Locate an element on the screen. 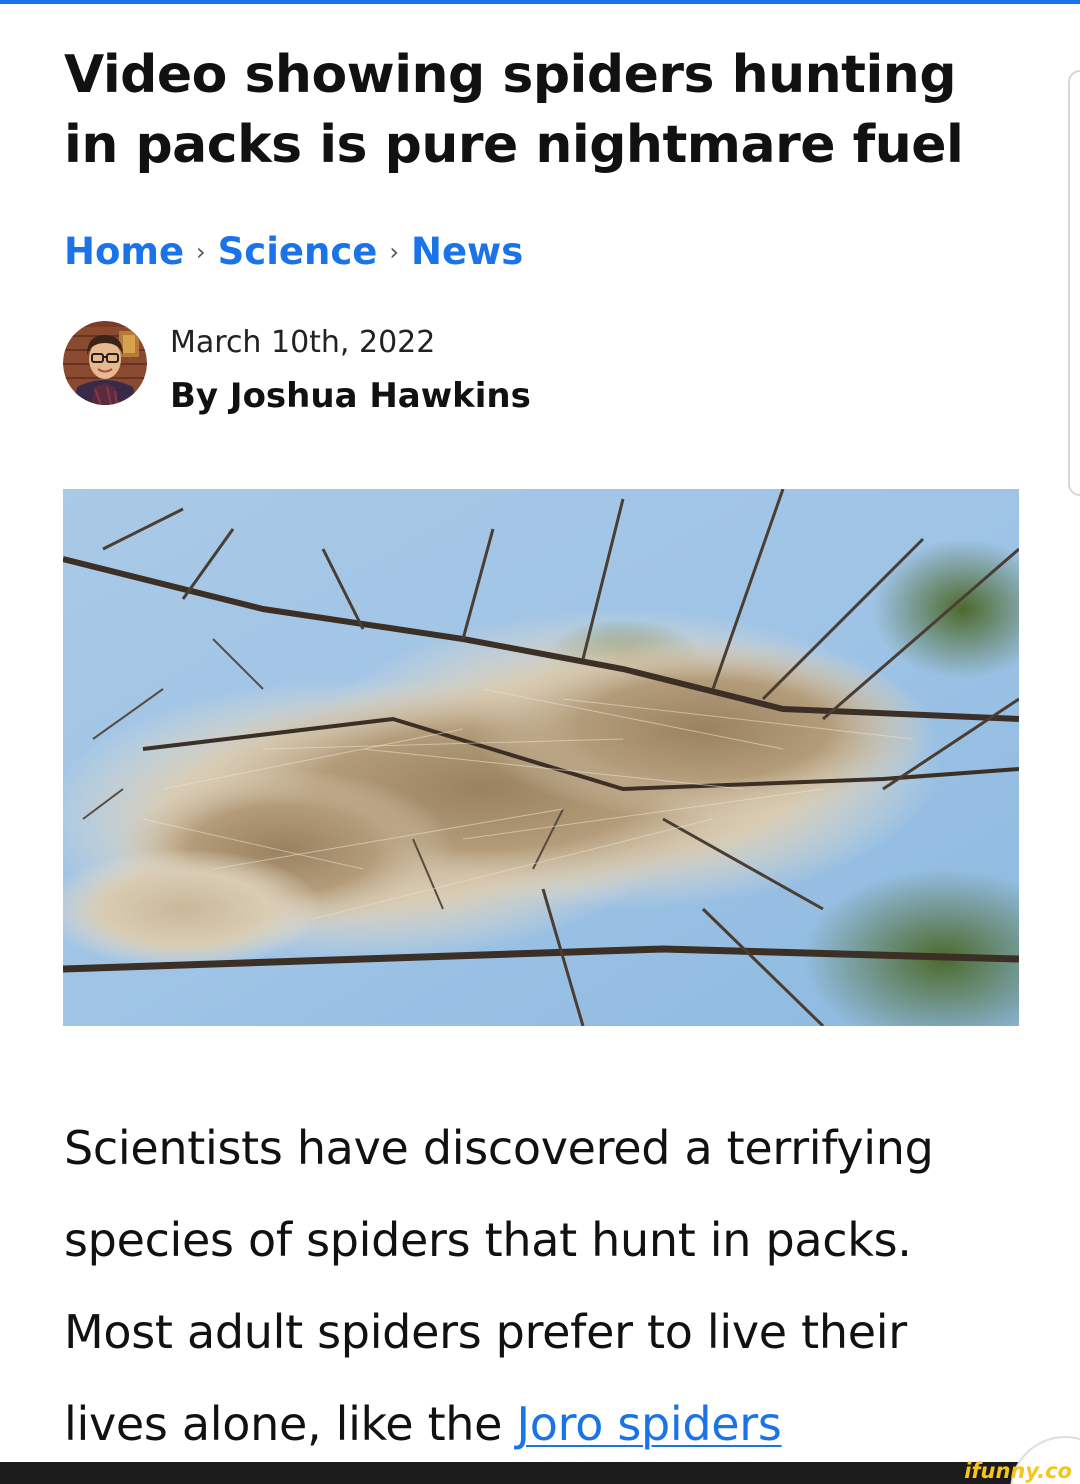  breadcrumb-science-link: Science is located at coordinates (298, 251).